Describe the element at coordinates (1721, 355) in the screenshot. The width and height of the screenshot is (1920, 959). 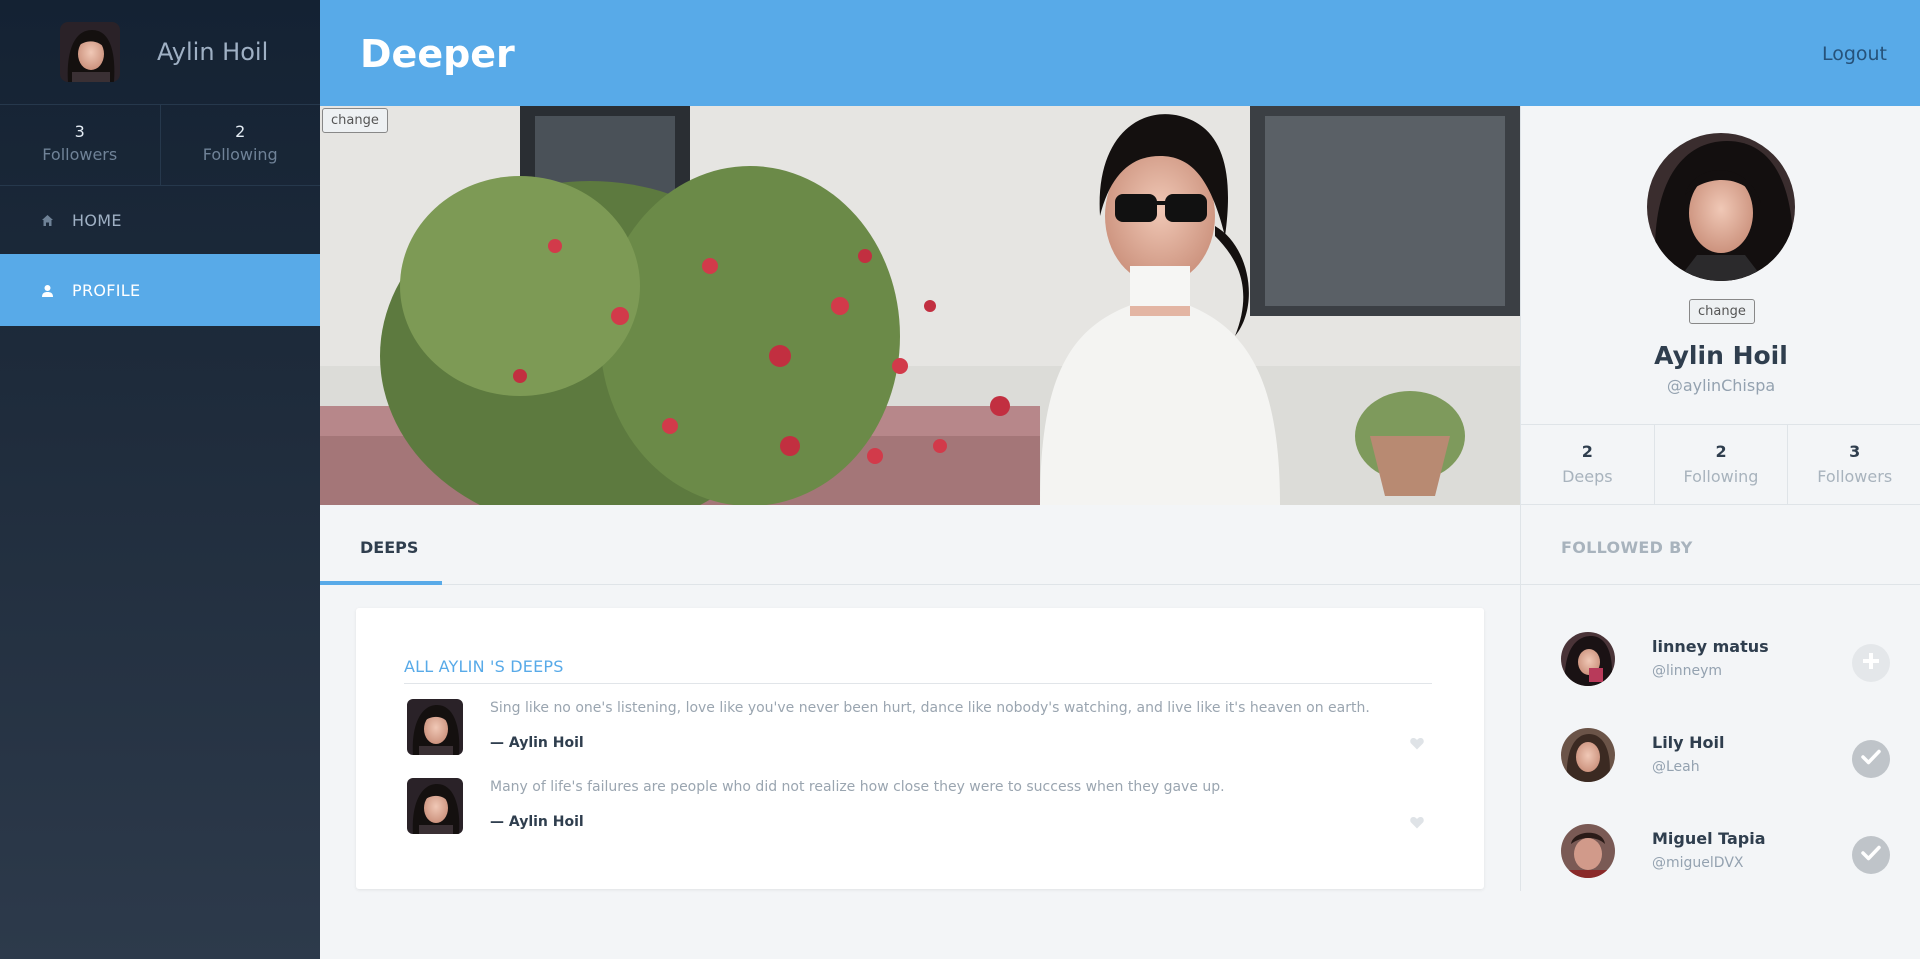
I see `profile-name: Aylin Hoil` at that location.